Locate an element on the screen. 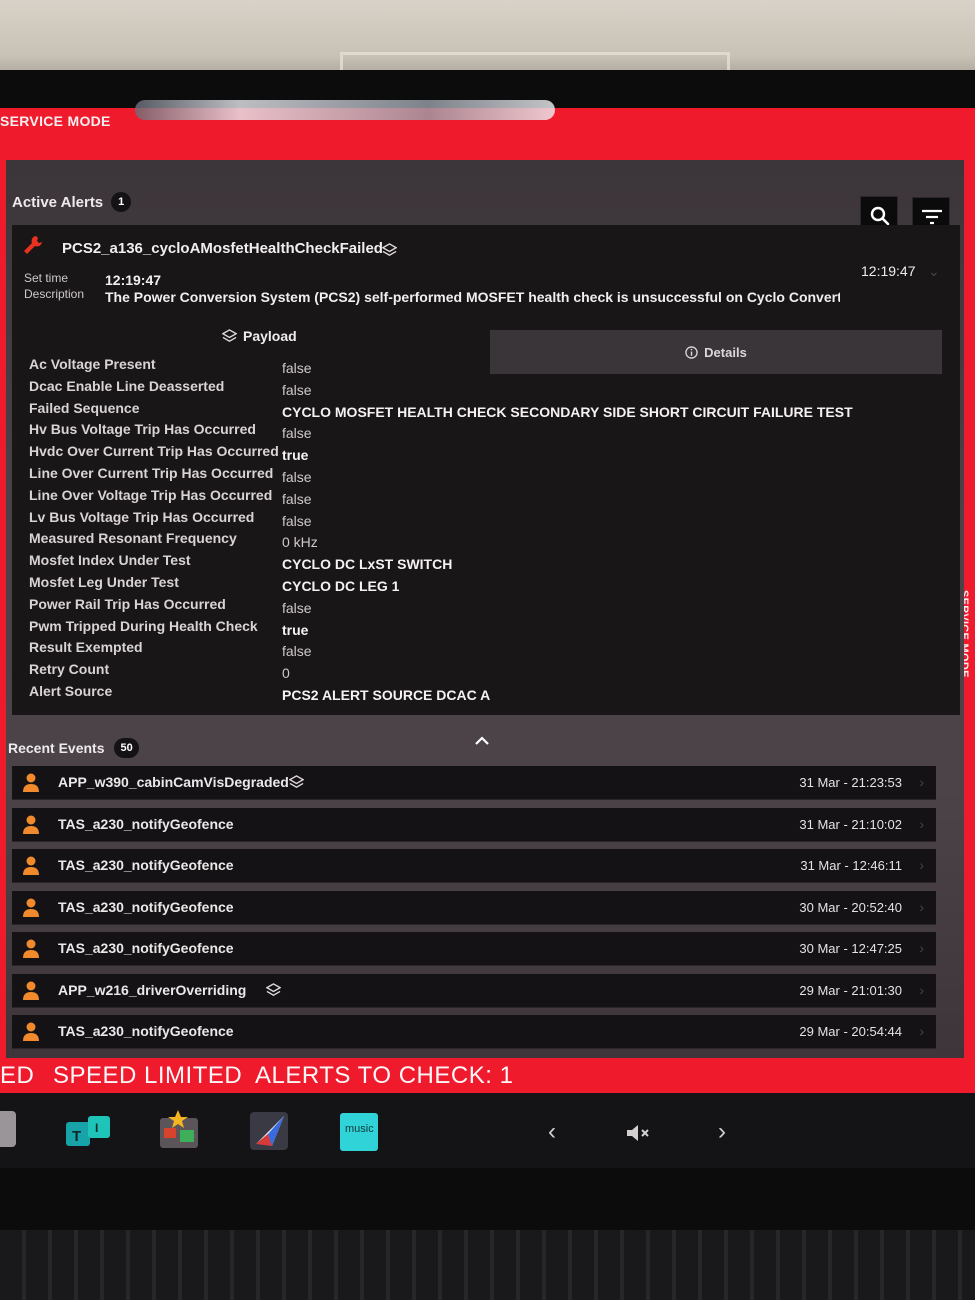 The height and width of the screenshot is (1300, 975). description-label: Description is located at coordinates (54, 294).